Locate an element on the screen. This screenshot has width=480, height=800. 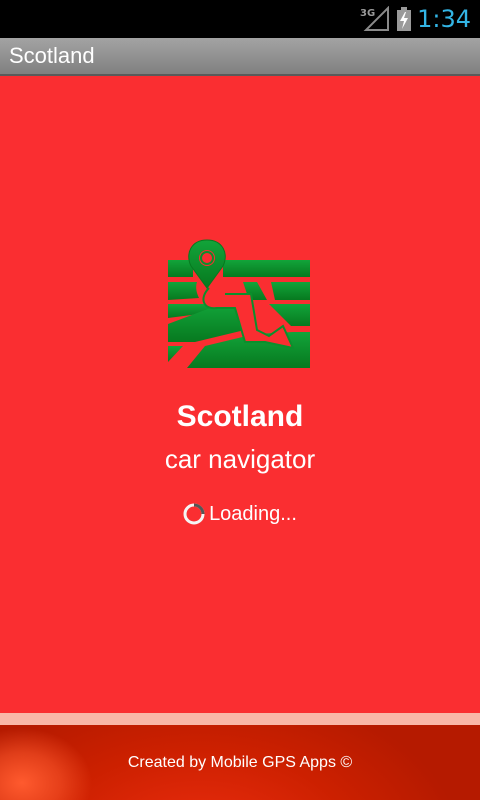
page-title: Scotland is located at coordinates (52, 55).